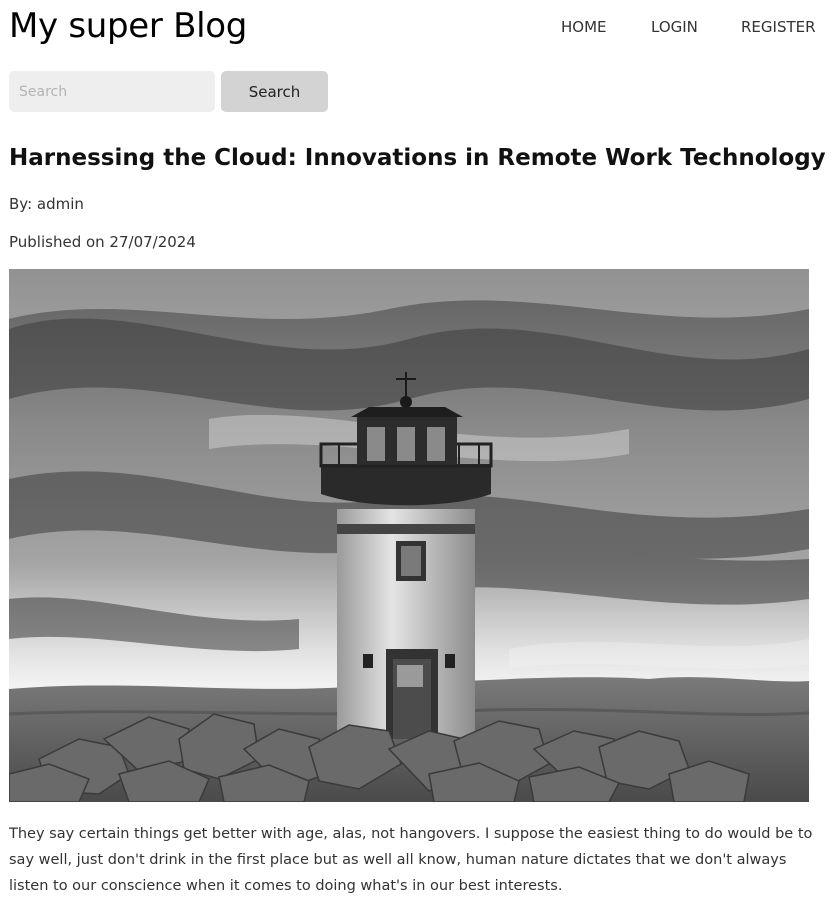 The image size is (835, 907). I want to click on post-date: Published on 27/07/2024, so click(102, 242).